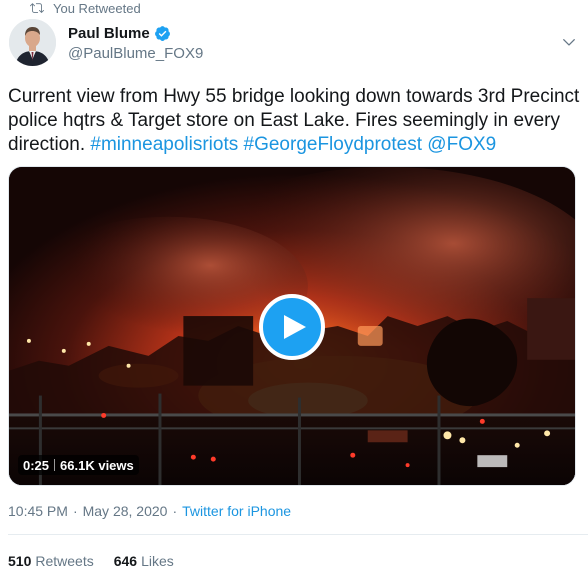 The width and height of the screenshot is (588, 582). What do you see at coordinates (37, 8) in the screenshot?
I see `retweet-icon` at bounding box center [37, 8].